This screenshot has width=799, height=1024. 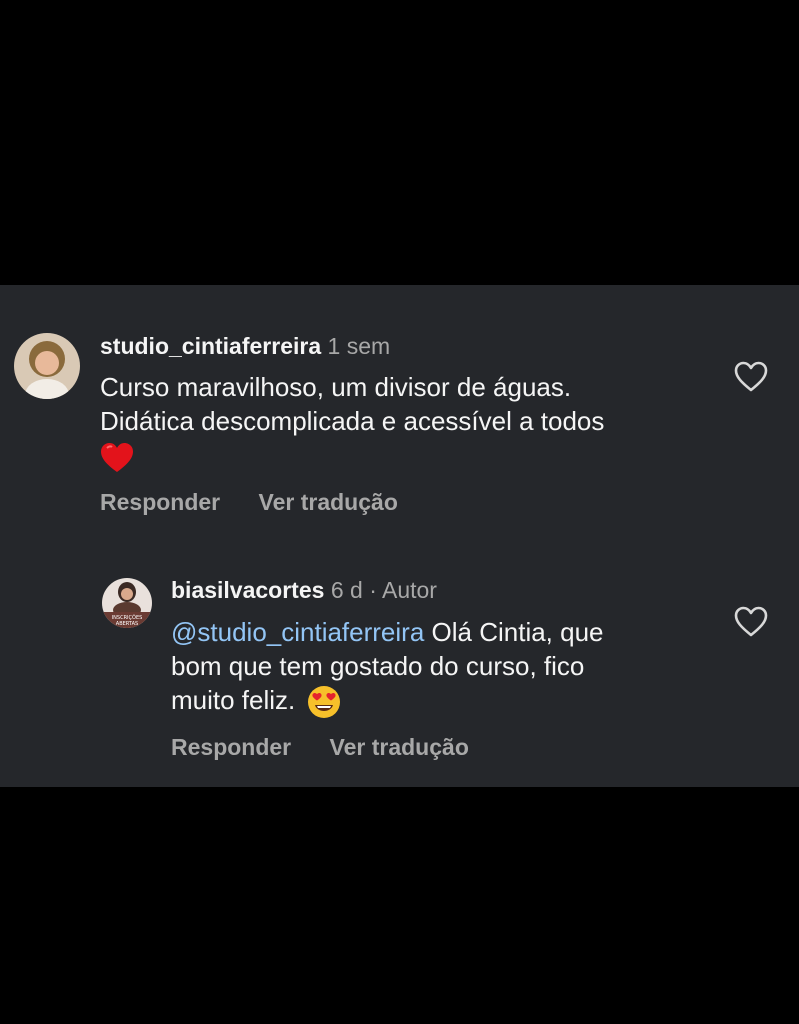 I want to click on comment-header: studio_cintiaferreira 1 sem, so click(x=245, y=346).